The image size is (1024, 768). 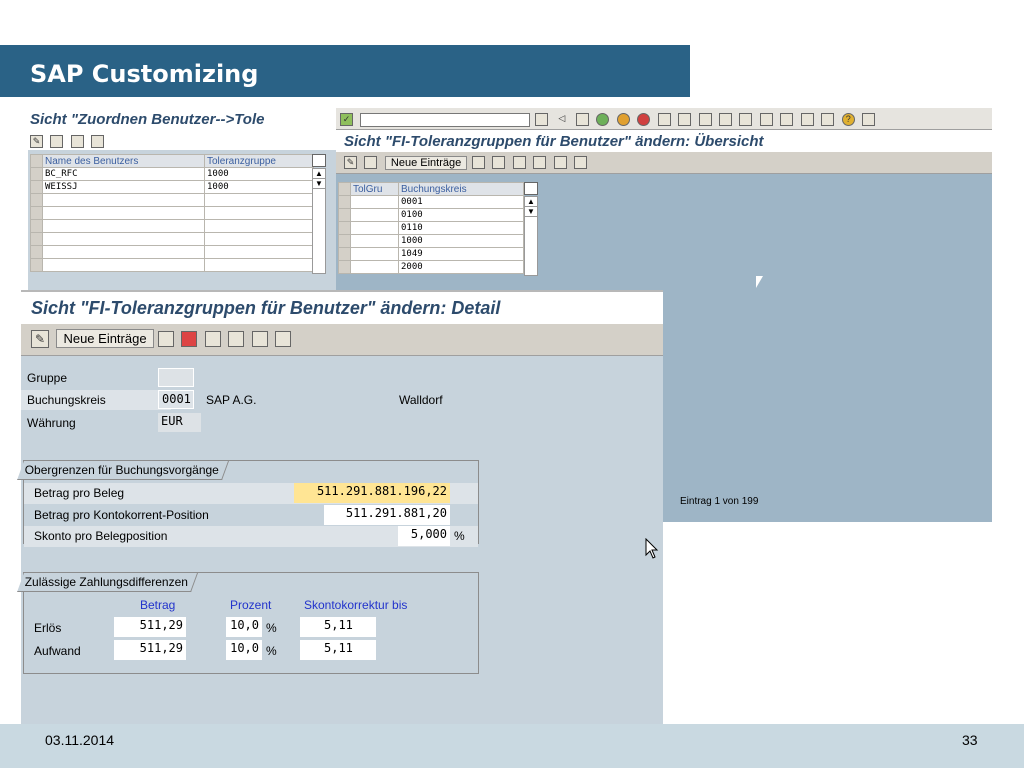 What do you see at coordinates (431, 215) in the screenshot?
I see `table-row: 0100` at bounding box center [431, 215].